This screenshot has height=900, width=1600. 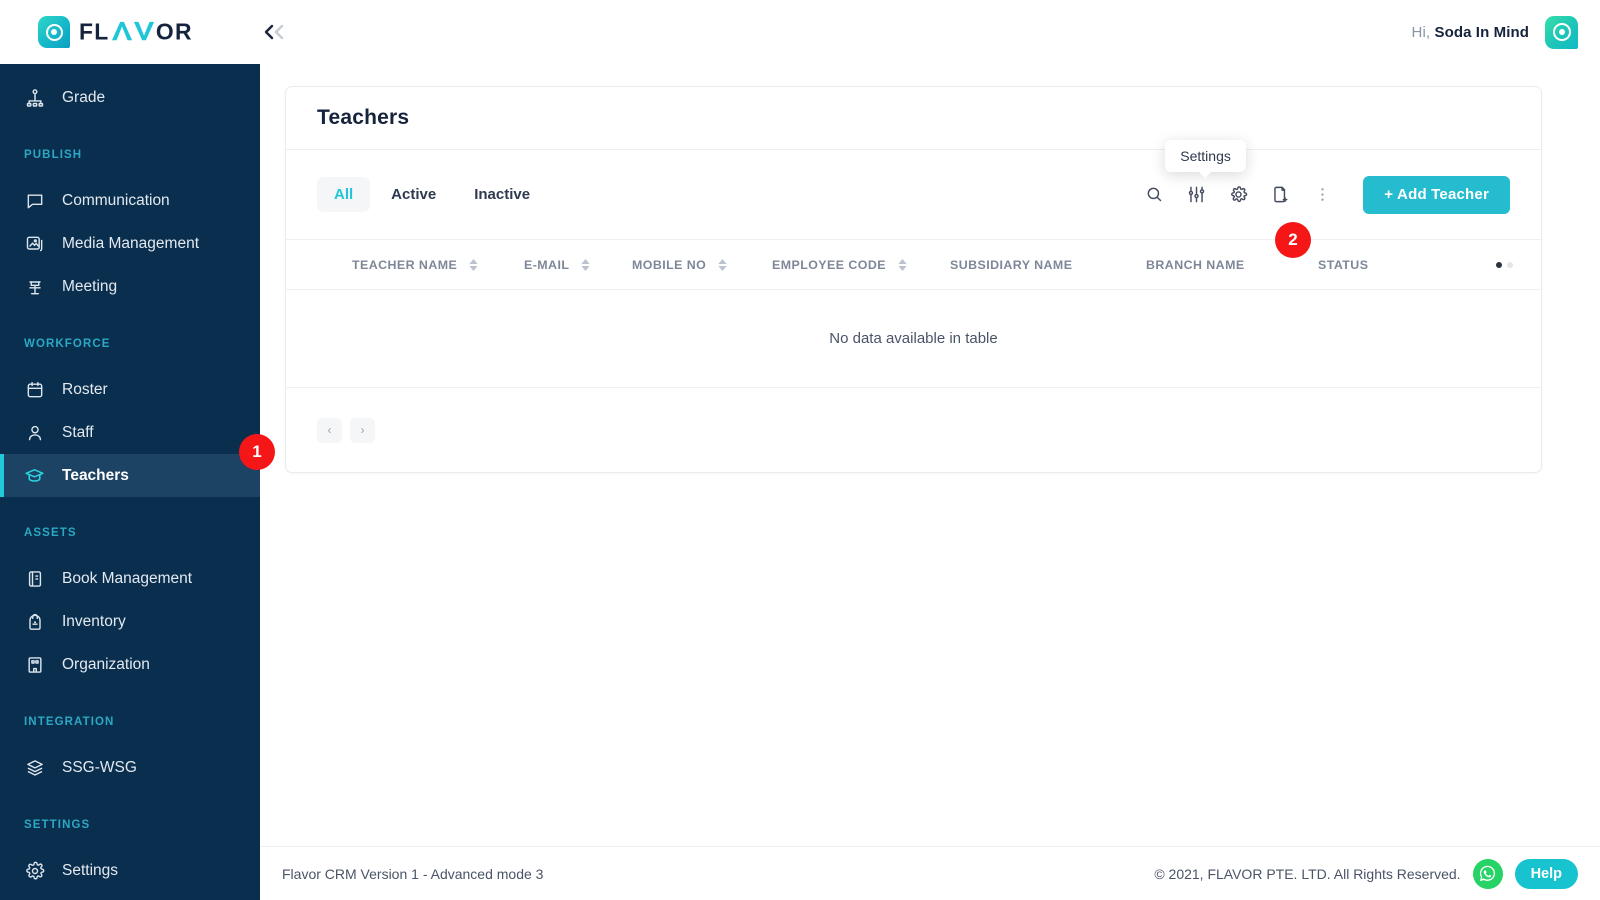 I want to click on empty-state-row: No data available in table, so click(x=913, y=338).